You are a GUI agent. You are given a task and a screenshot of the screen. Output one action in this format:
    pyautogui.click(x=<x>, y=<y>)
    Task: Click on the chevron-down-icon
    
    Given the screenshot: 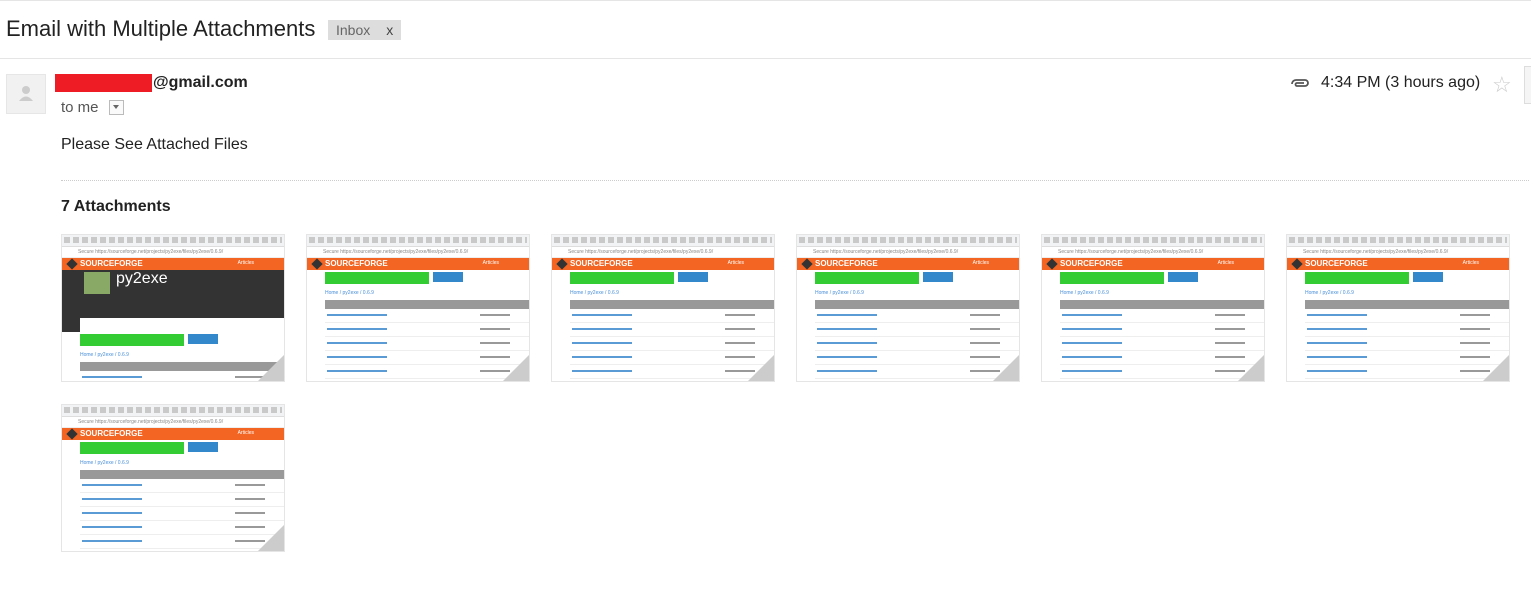 What is the action you would take?
    pyautogui.click(x=116, y=107)
    